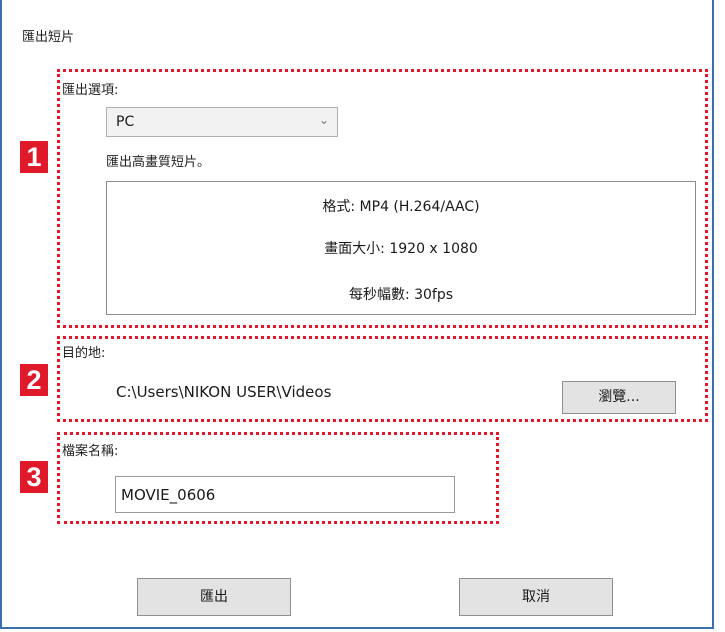 This screenshot has width=725, height=632. I want to click on format-info: 格式: MP4 (H.264/AAC), so click(401, 207).